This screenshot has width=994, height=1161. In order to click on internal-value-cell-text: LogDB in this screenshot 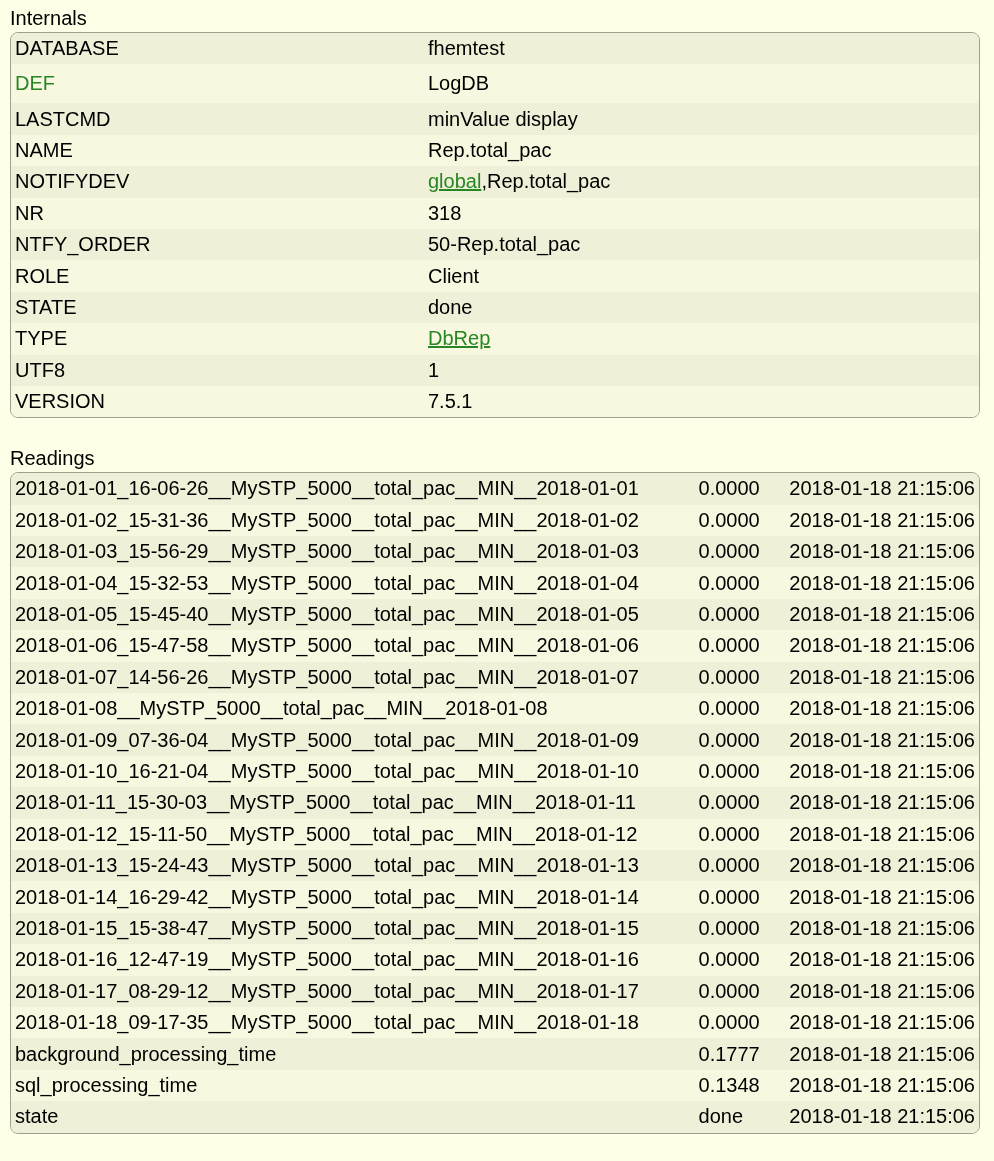, I will do `click(459, 84)`.